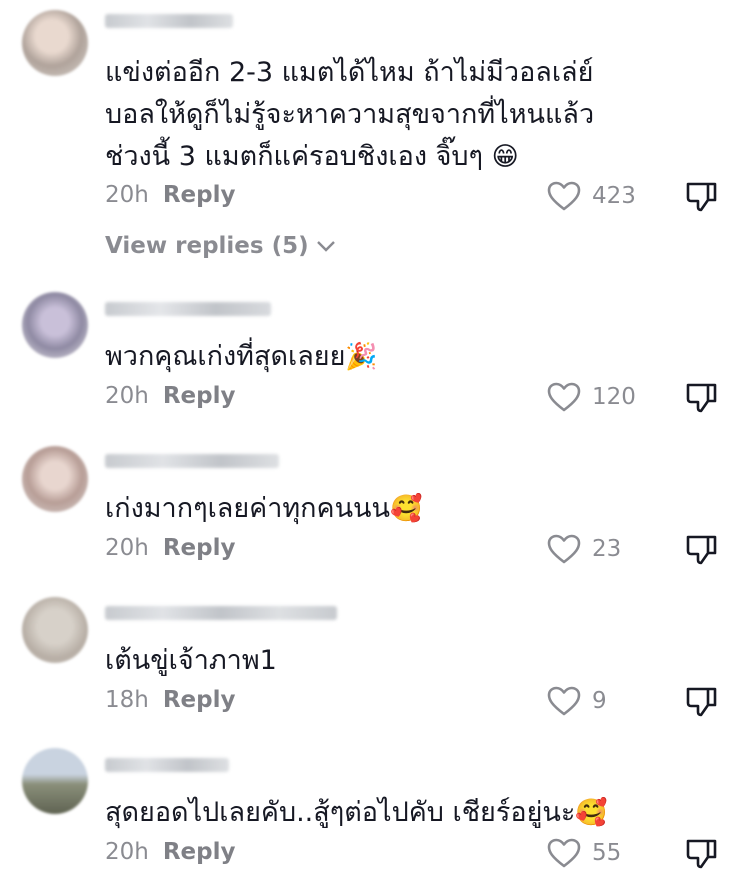  I want to click on chevron-down-icon, so click(325, 246).